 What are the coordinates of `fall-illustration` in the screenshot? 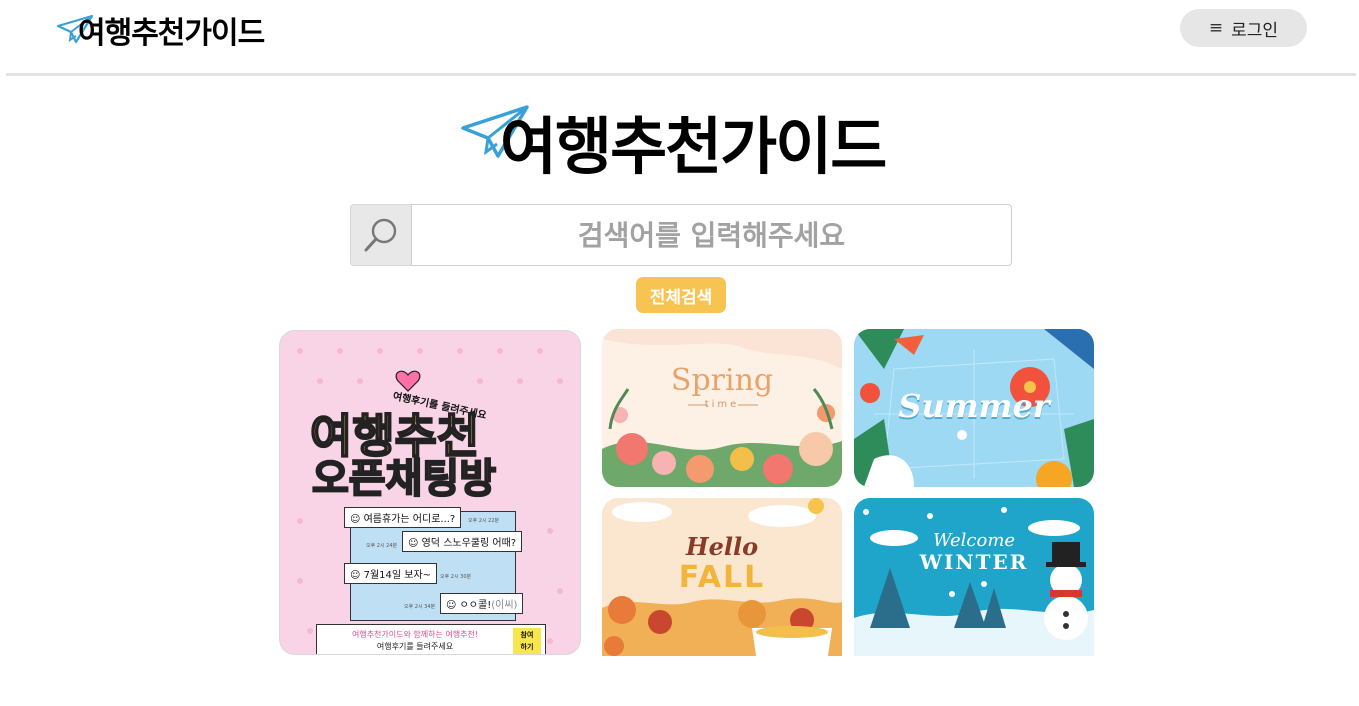 It's located at (722, 577).